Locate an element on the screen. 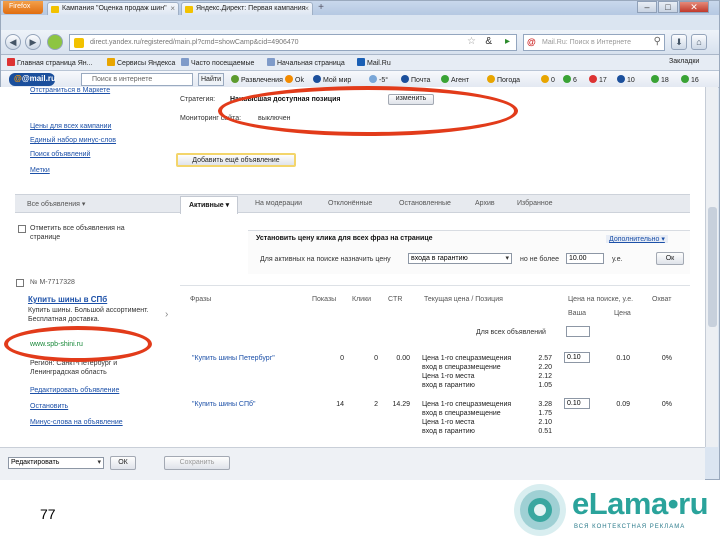 The width and height of the screenshot is (720, 540). all-ads-price-input is located at coordinates (578, 331).